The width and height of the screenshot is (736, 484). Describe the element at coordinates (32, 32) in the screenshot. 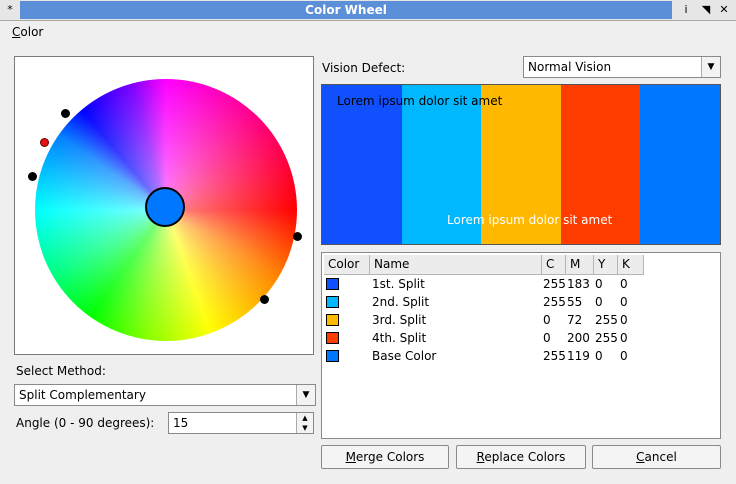

I see `menu-color-label: olor` at that location.